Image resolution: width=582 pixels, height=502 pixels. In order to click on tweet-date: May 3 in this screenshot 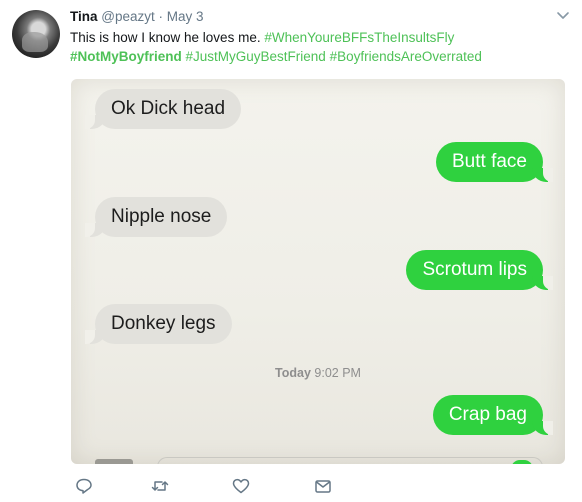, I will do `click(185, 16)`.